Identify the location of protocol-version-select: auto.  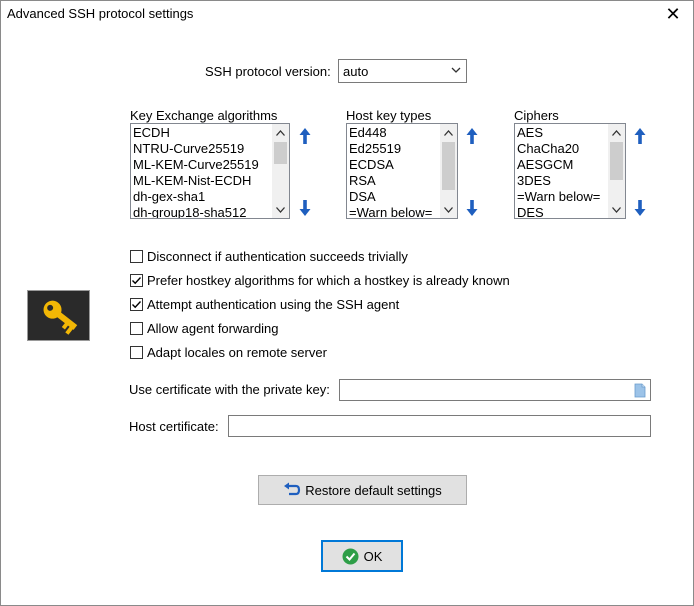
(402, 71).